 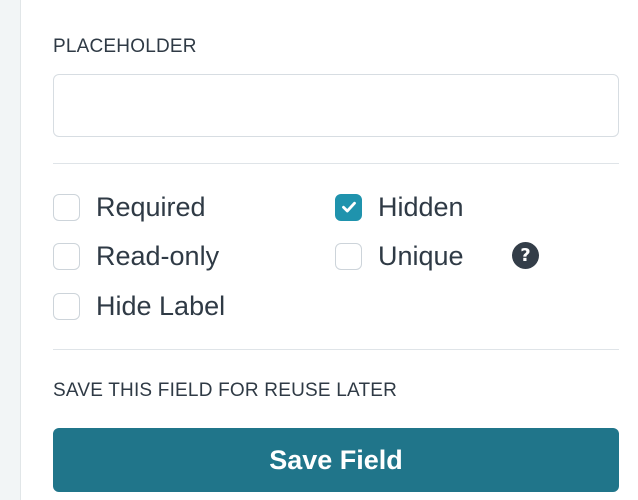 What do you see at coordinates (66, 207) in the screenshot?
I see `required-checkbox` at bounding box center [66, 207].